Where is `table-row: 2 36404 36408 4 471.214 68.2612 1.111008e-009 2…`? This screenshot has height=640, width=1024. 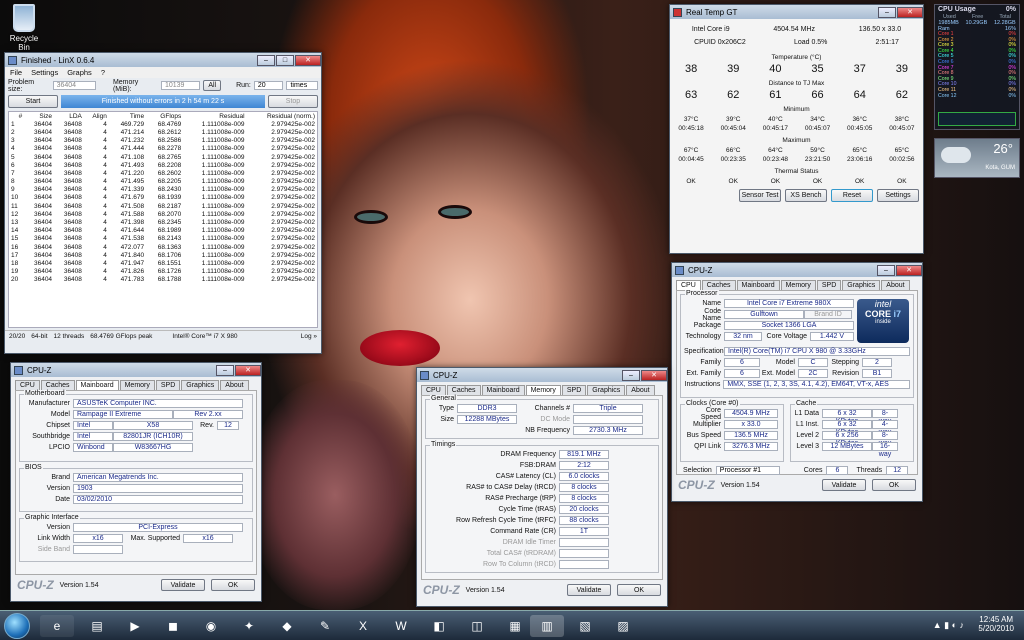
table-row: 2 36404 36408 4 471.214 68.2612 1.111008e-009 2… is located at coordinates (163, 132).